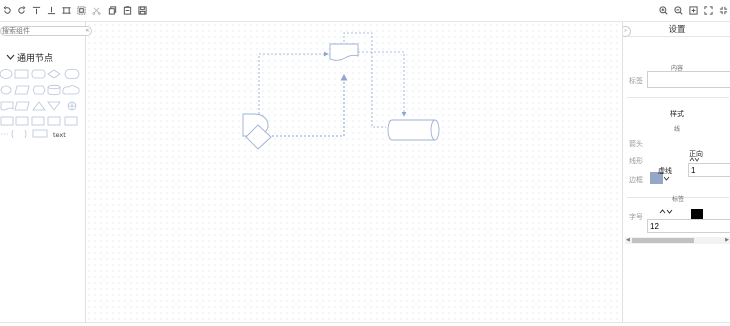 This screenshot has width=730, height=326. I want to click on shape-rect-plain, so click(22, 121).